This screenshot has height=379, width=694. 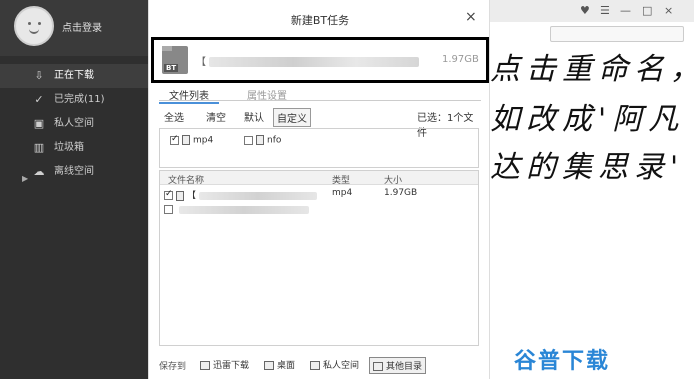 What do you see at coordinates (341, 179) in the screenshot?
I see `column-header-type: 类型` at bounding box center [341, 179].